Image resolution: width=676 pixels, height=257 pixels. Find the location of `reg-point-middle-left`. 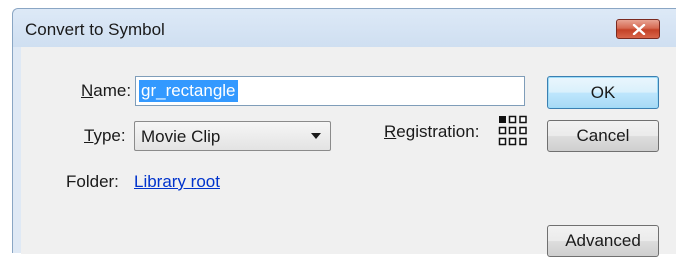

reg-point-middle-left is located at coordinates (502, 130).